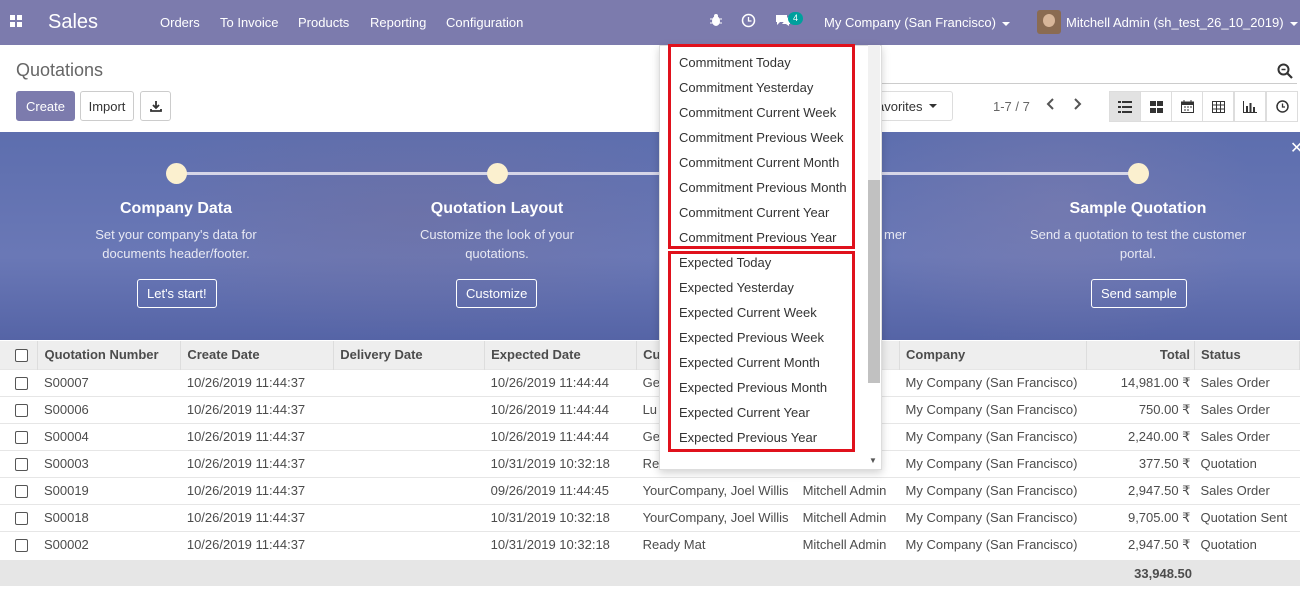 The width and height of the screenshot is (1300, 589). I want to click on cell-total: 2,947.50 ₹, so click(1140, 490).